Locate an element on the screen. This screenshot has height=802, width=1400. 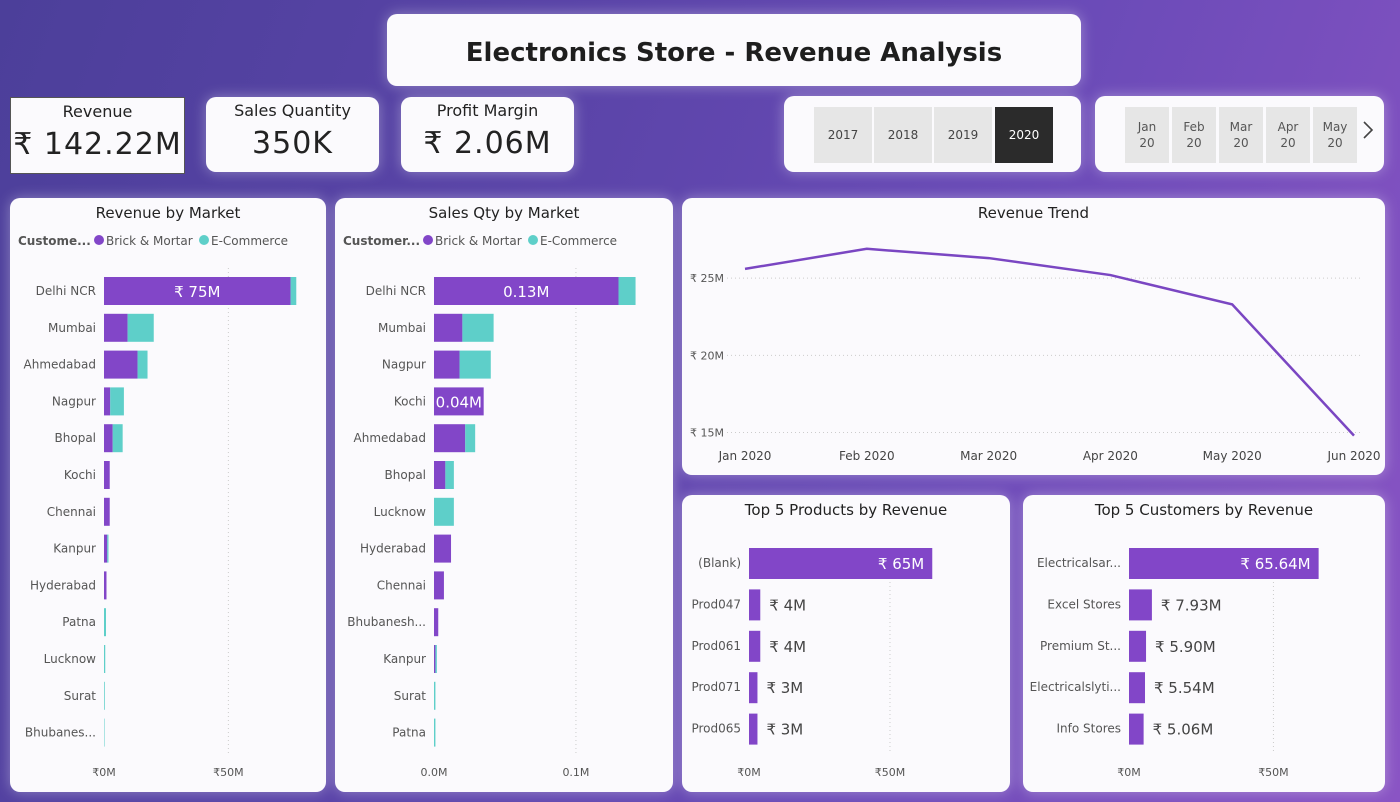
kpi-label: Sales Quantity is located at coordinates (292, 110).